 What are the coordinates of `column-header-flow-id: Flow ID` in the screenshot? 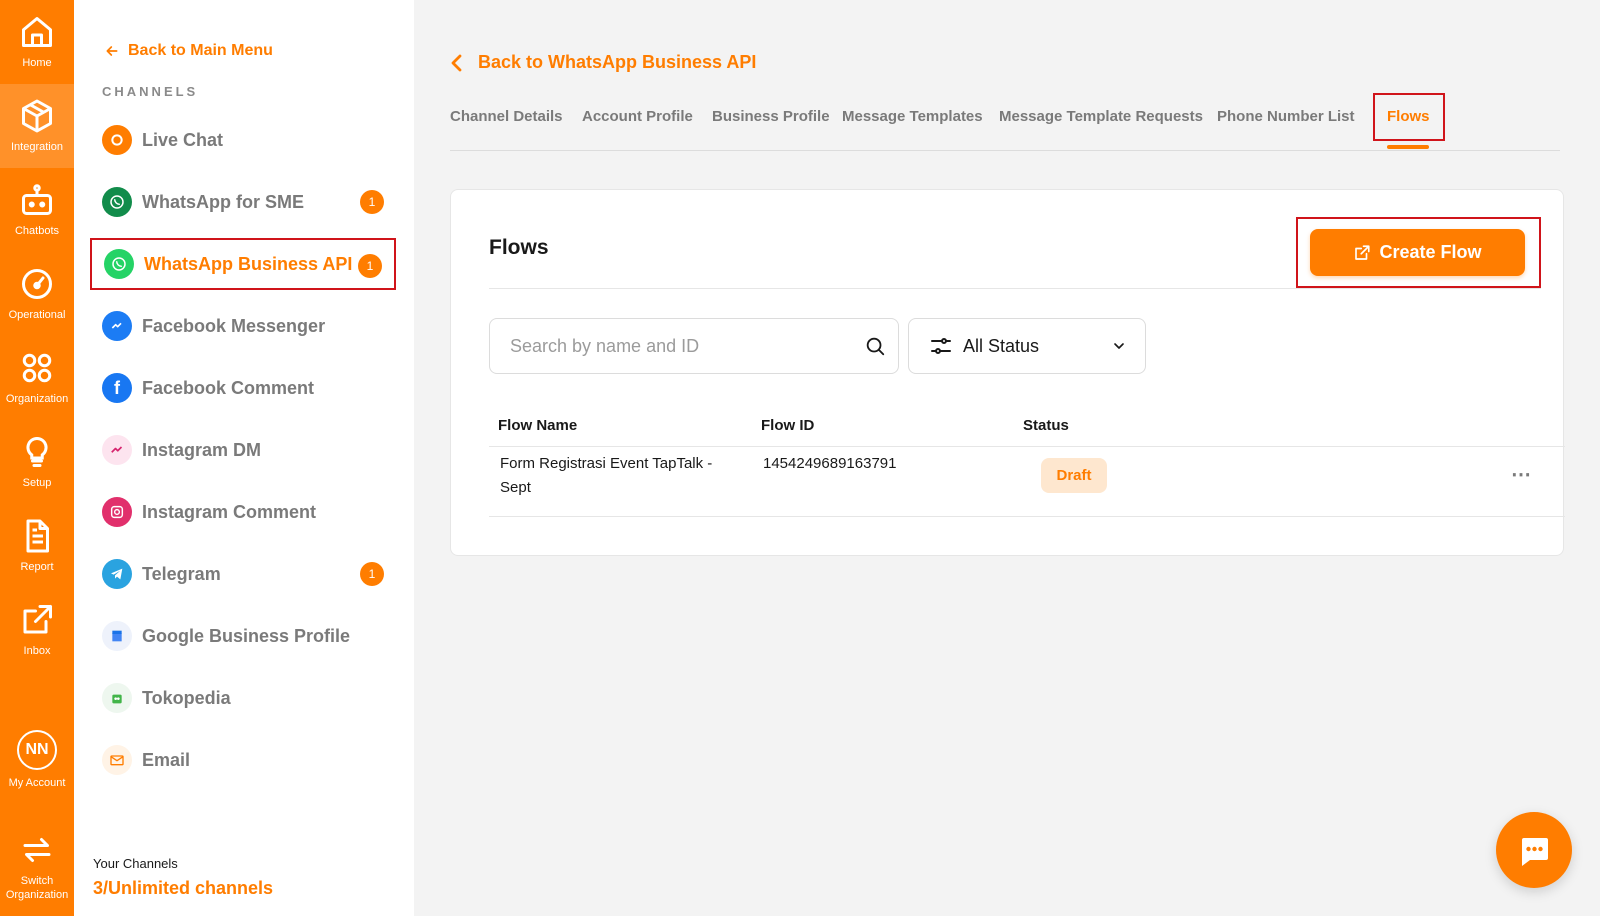 It's located at (788, 425).